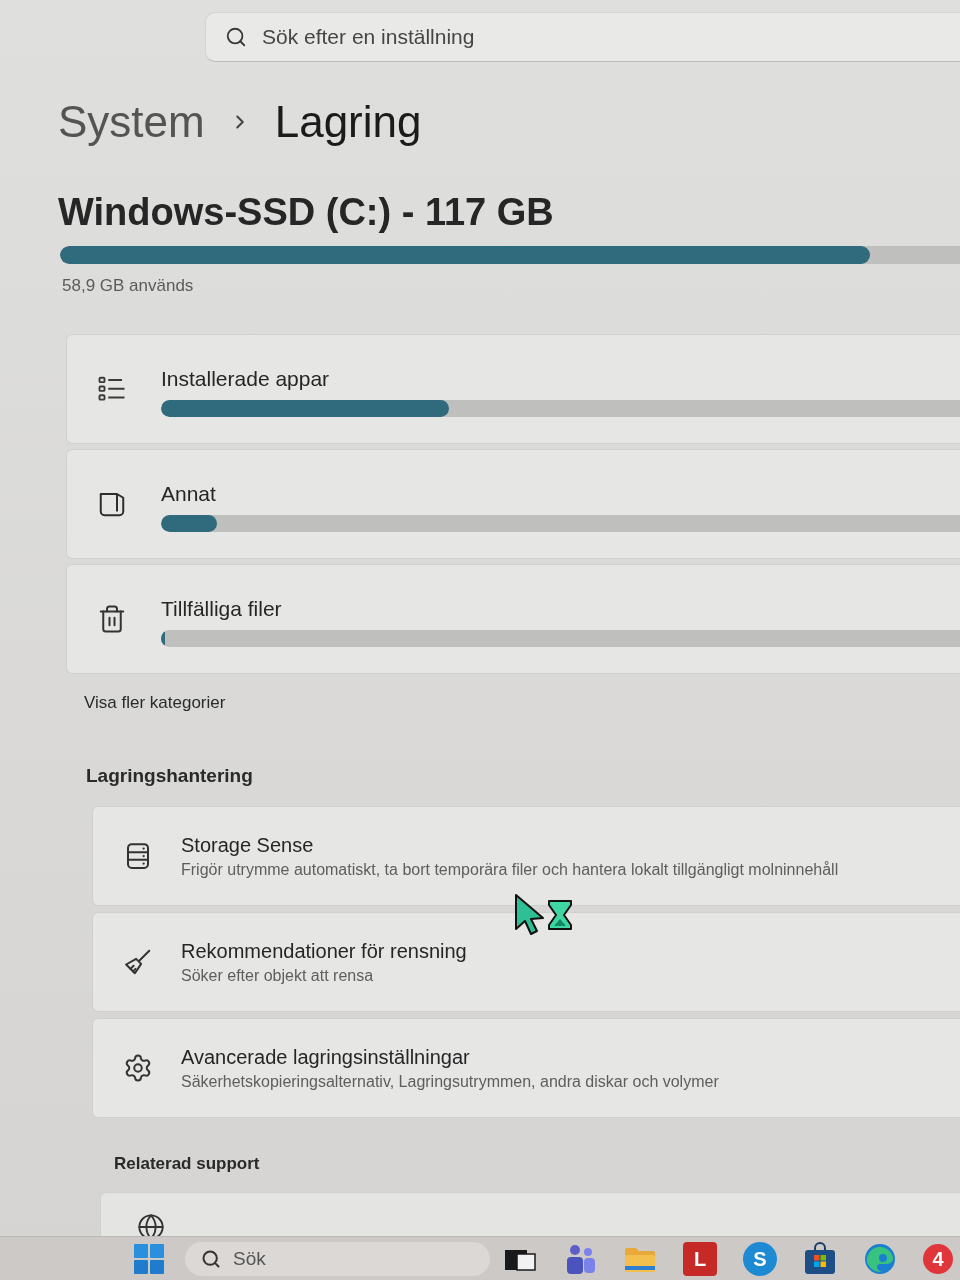  Describe the element at coordinates (324, 950) in the screenshot. I see `setting-title: Rekommendationer för rensning` at that location.